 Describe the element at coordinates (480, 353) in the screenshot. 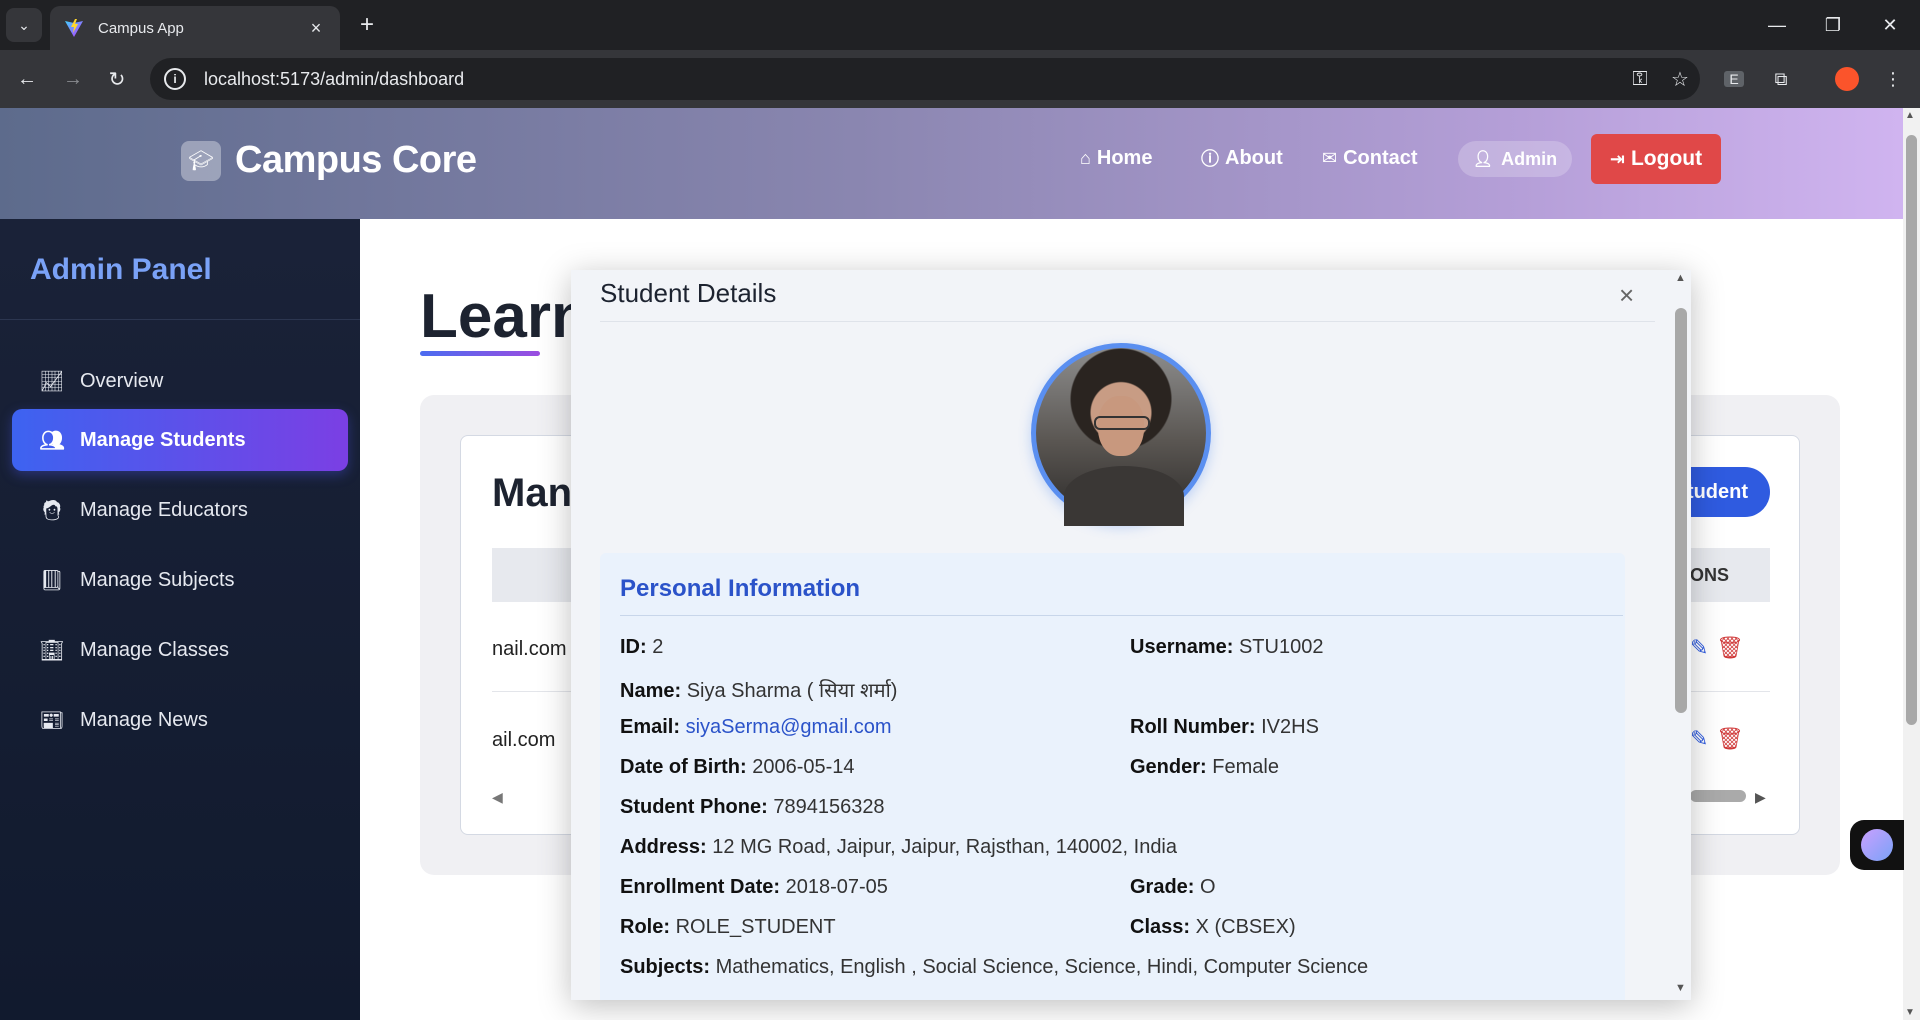

I see `title-underline` at that location.